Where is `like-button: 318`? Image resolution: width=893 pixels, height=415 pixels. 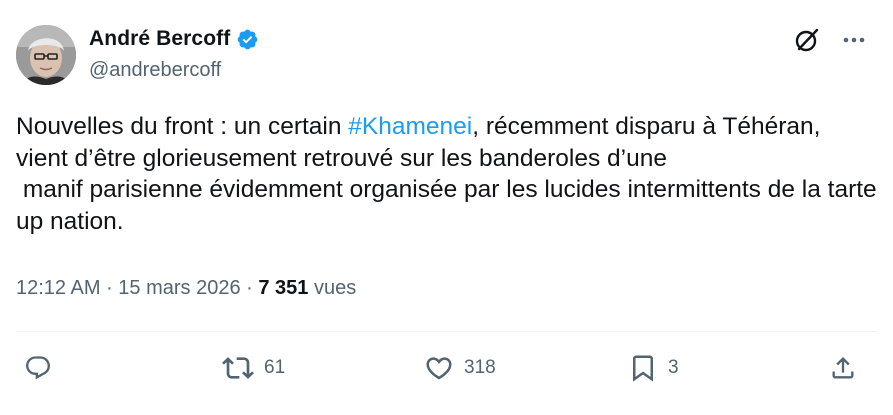
like-button: 318 is located at coordinates (460, 368).